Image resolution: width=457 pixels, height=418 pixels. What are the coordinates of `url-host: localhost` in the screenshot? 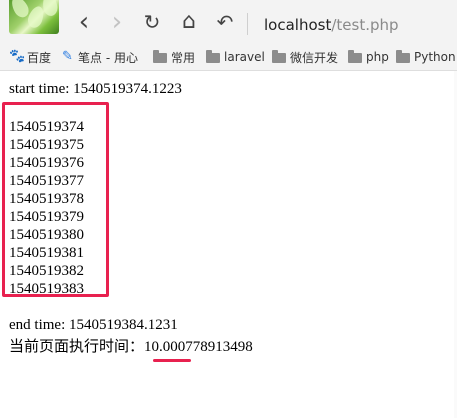 It's located at (298, 25).